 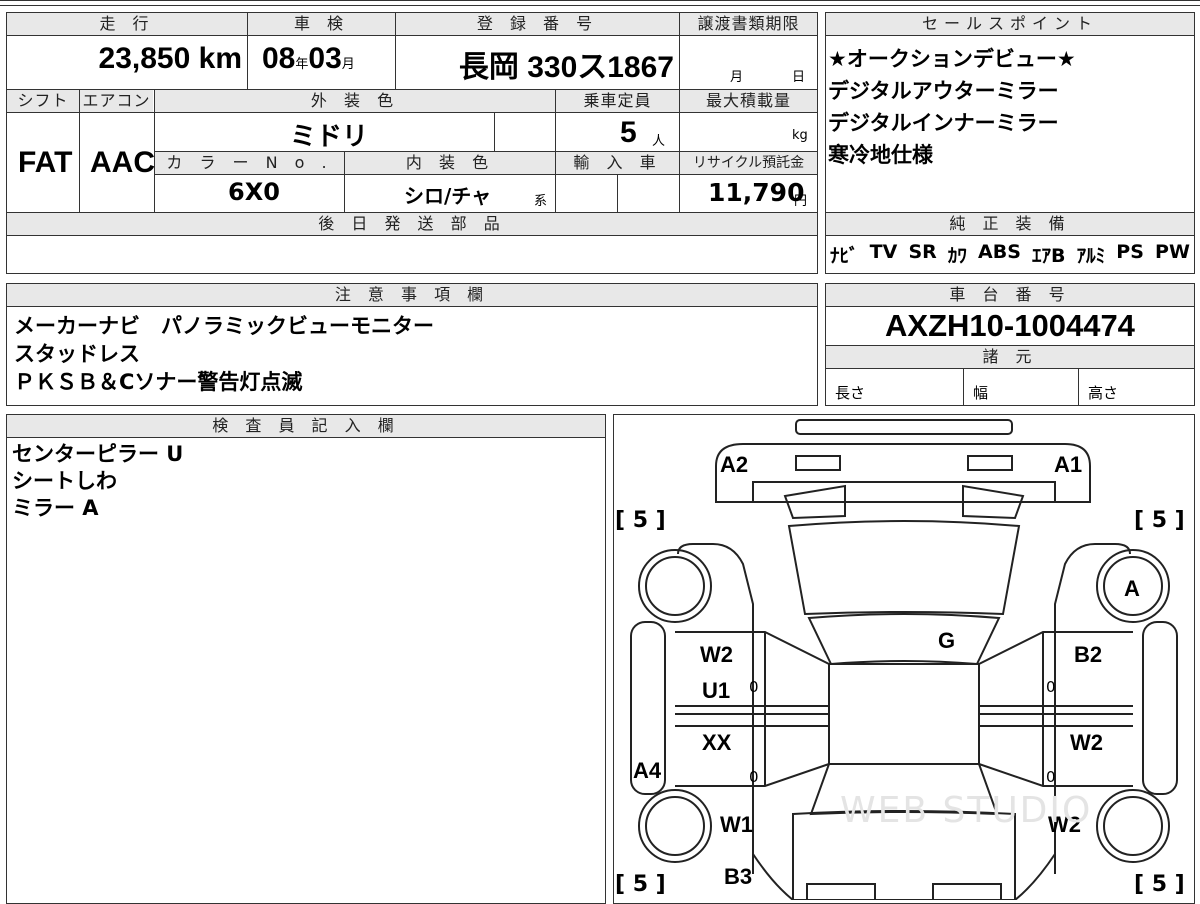 I want to click on mileage-header: 走 行, so click(x=127, y=24).